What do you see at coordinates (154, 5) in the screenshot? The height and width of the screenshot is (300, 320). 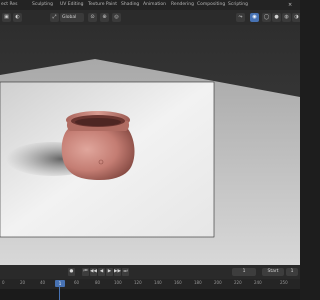 I see `tab-animation: Animation` at bounding box center [154, 5].